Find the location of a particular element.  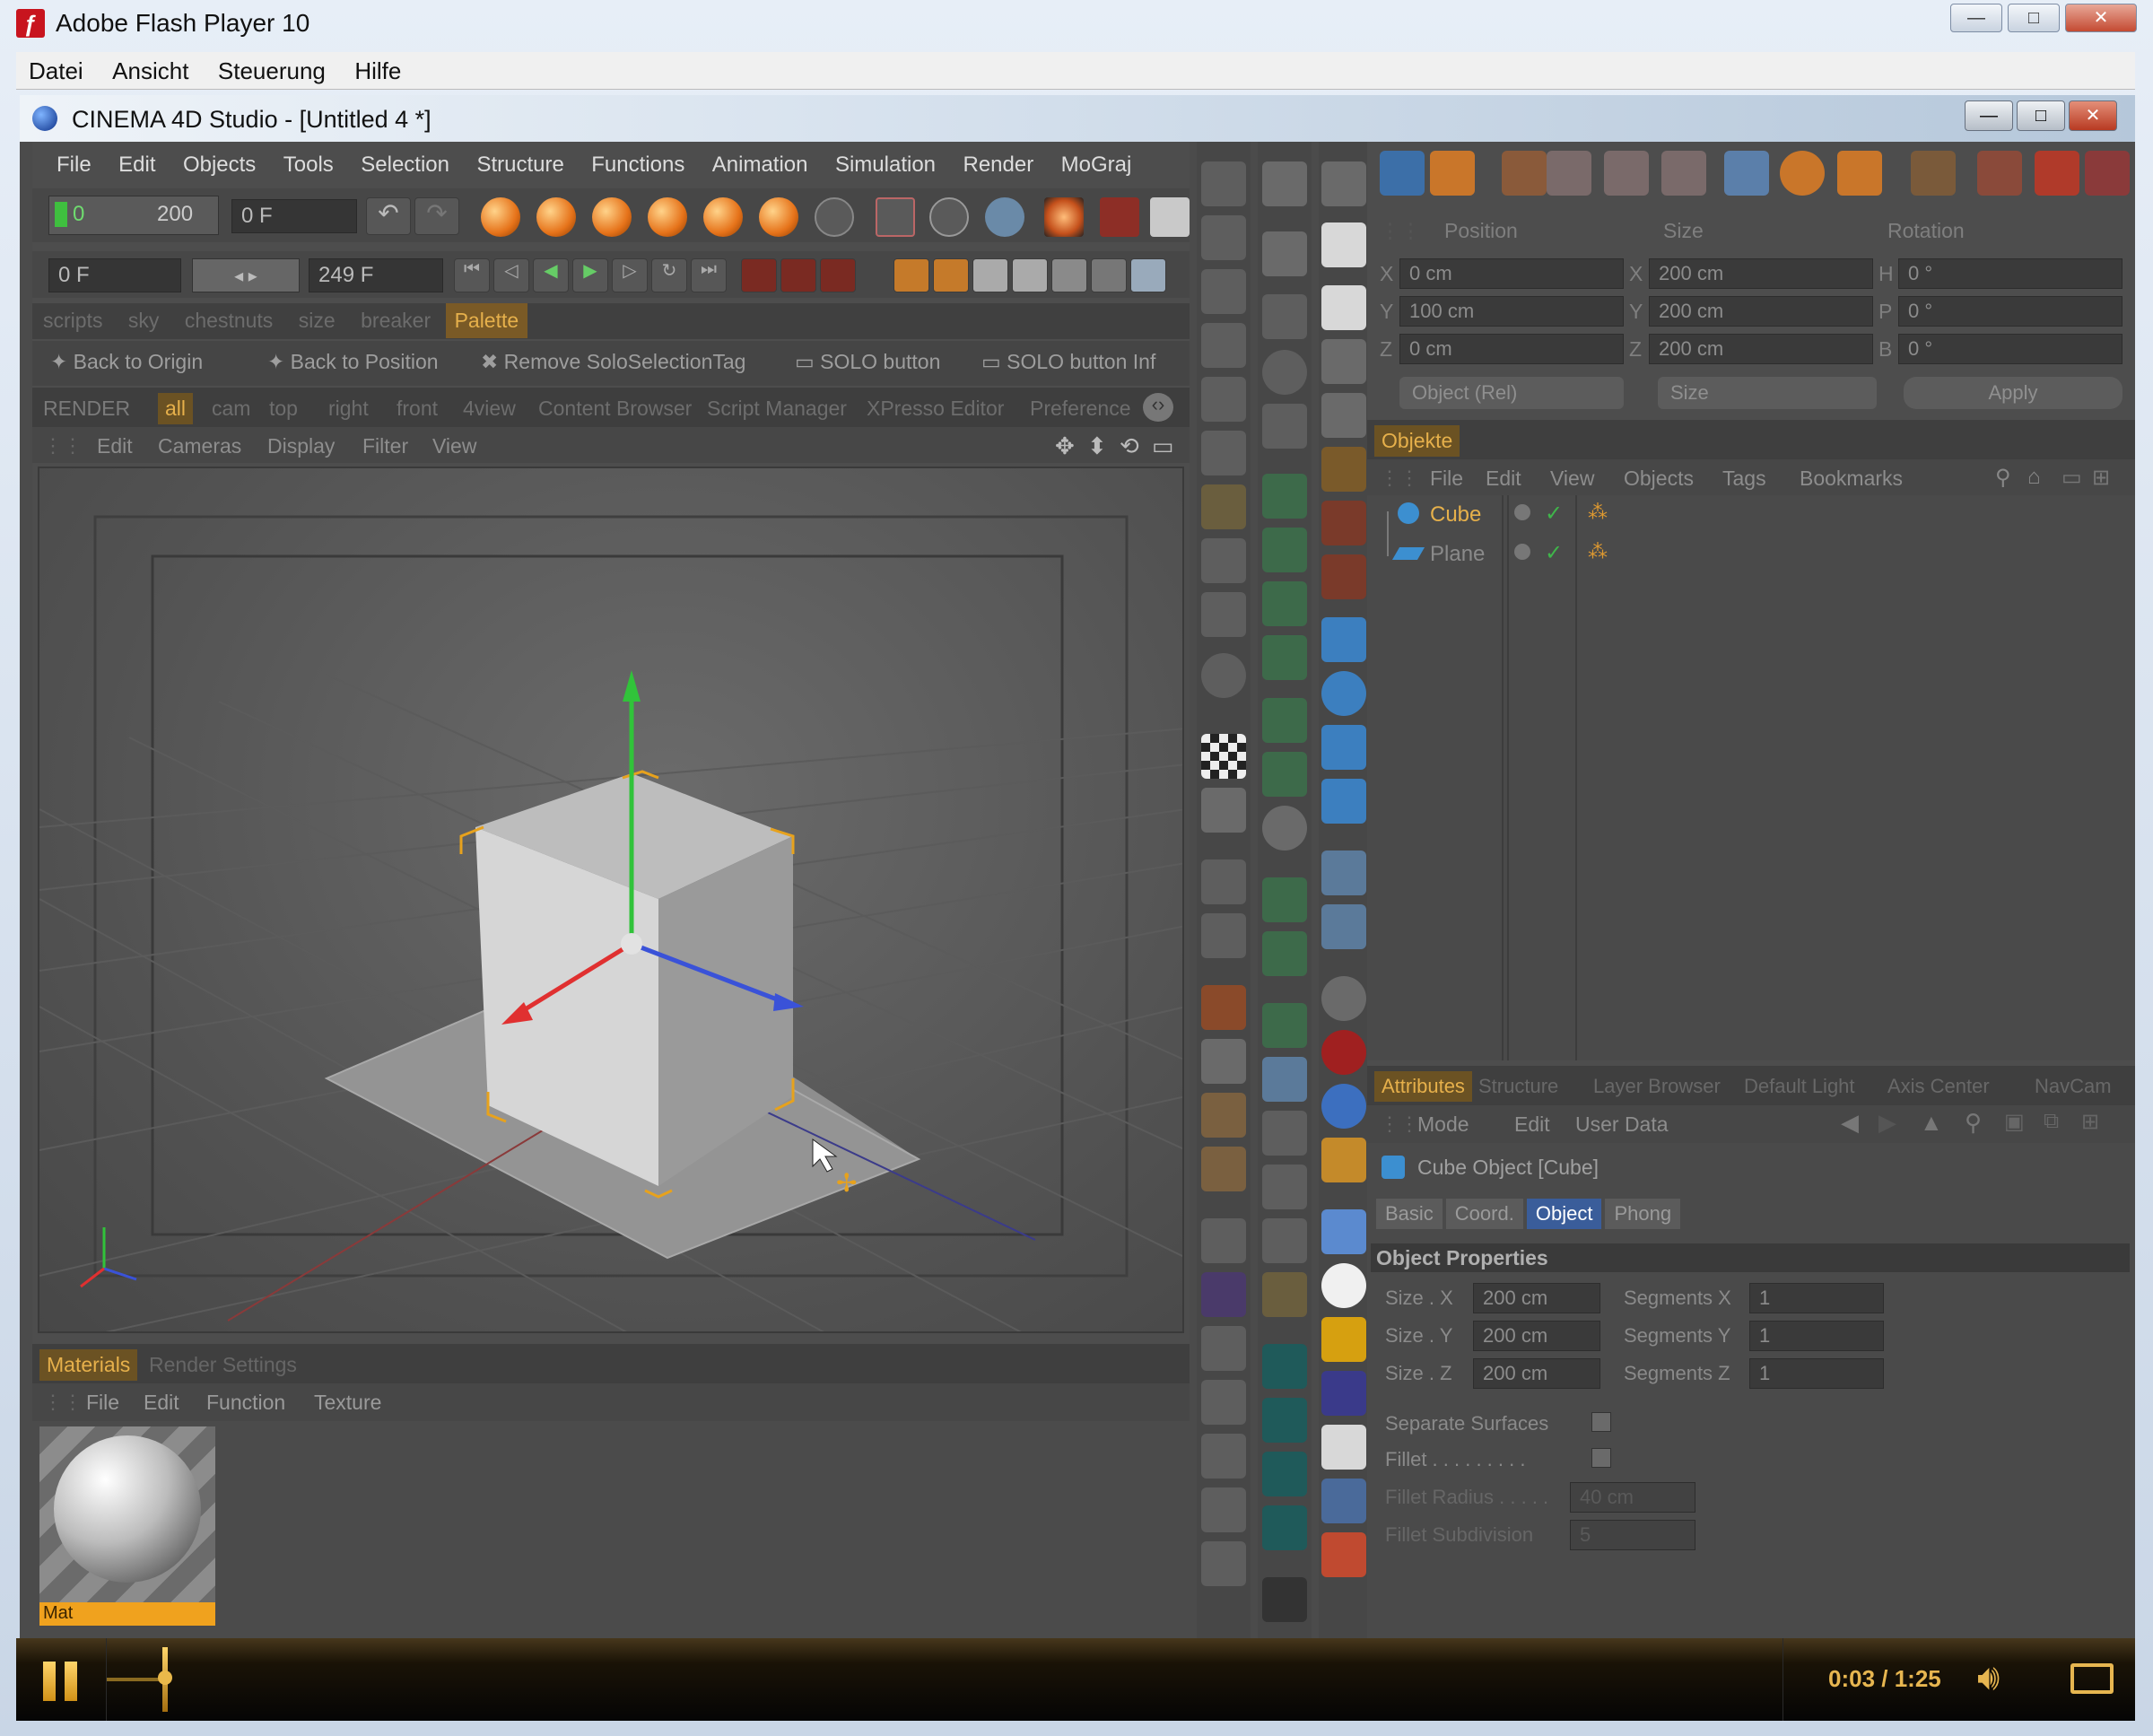

step-forward-icon: ▷ is located at coordinates (630, 275).